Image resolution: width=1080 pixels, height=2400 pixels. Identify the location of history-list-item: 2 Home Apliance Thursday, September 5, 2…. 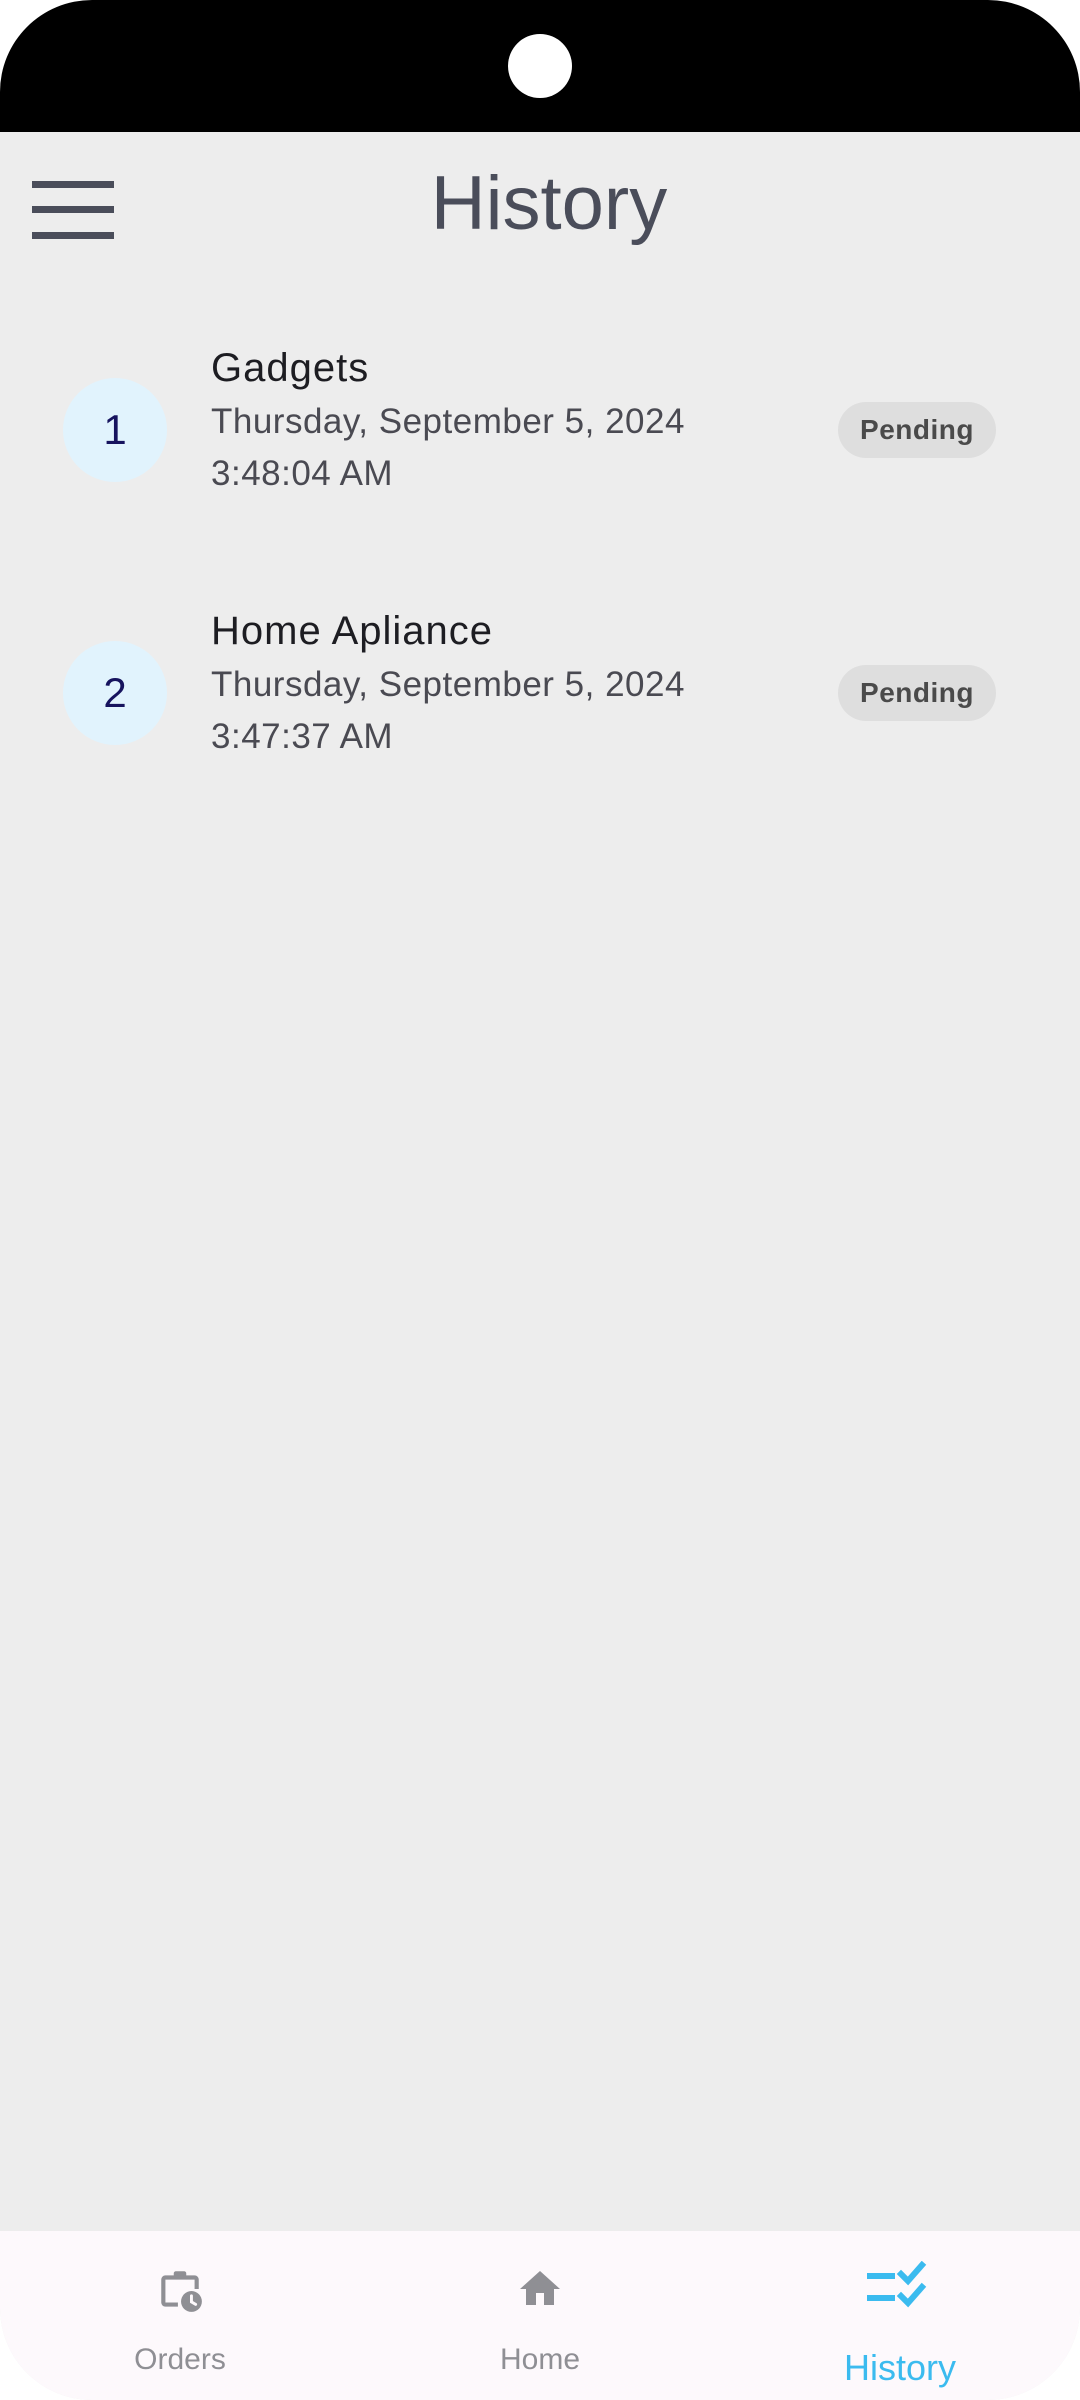
(540, 703).